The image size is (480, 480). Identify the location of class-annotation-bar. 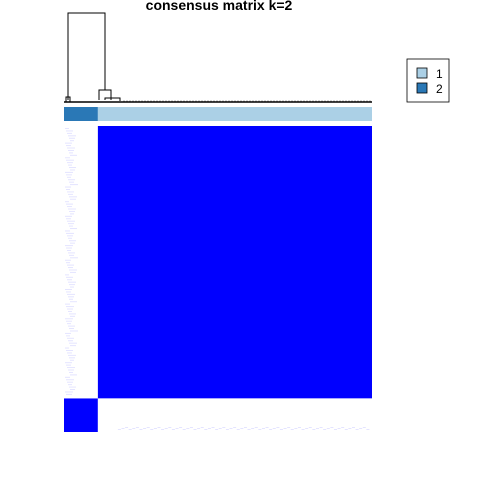
(218, 114).